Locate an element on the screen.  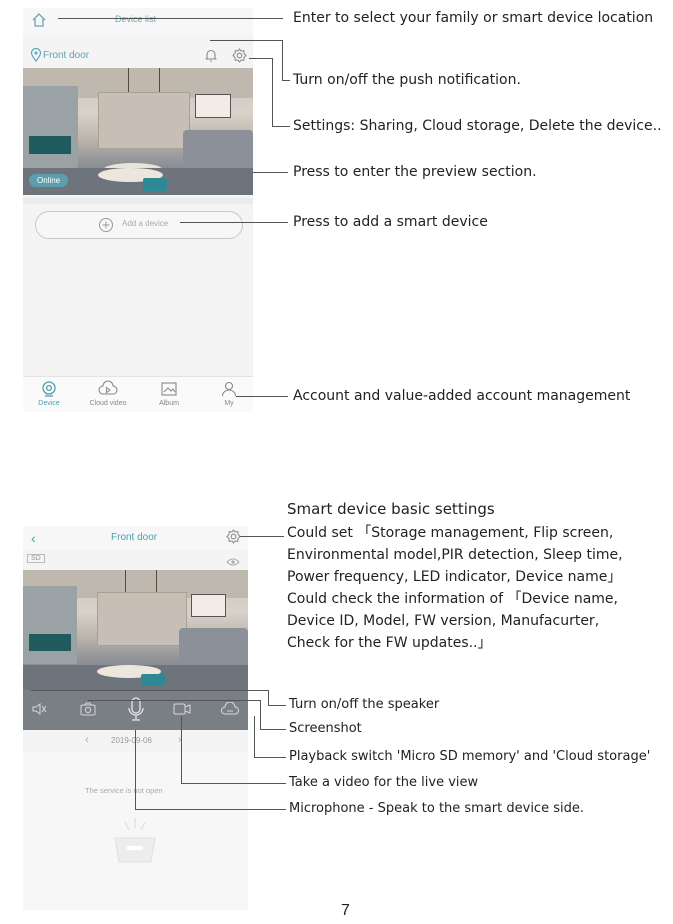
sd-row: SD is located at coordinates (135, 560).